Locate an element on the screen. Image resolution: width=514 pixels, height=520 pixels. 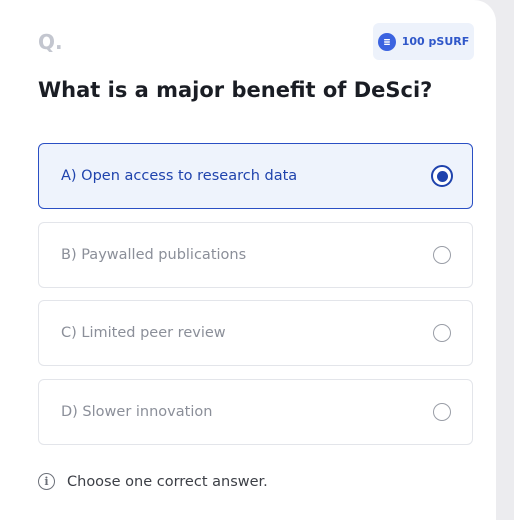
instruction-text: Choose one correct answer. is located at coordinates (167, 481).